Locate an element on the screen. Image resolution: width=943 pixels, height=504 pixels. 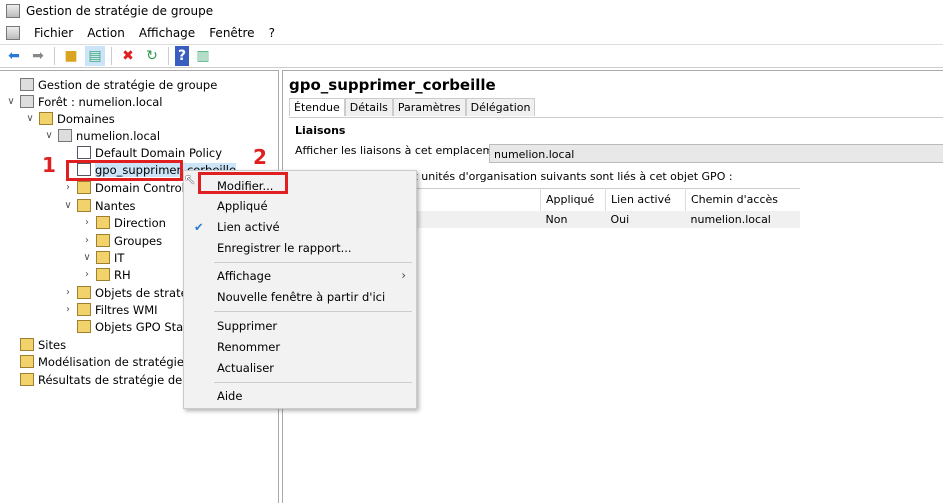
cell-lien-active: Oui is located at coordinates (645, 219).